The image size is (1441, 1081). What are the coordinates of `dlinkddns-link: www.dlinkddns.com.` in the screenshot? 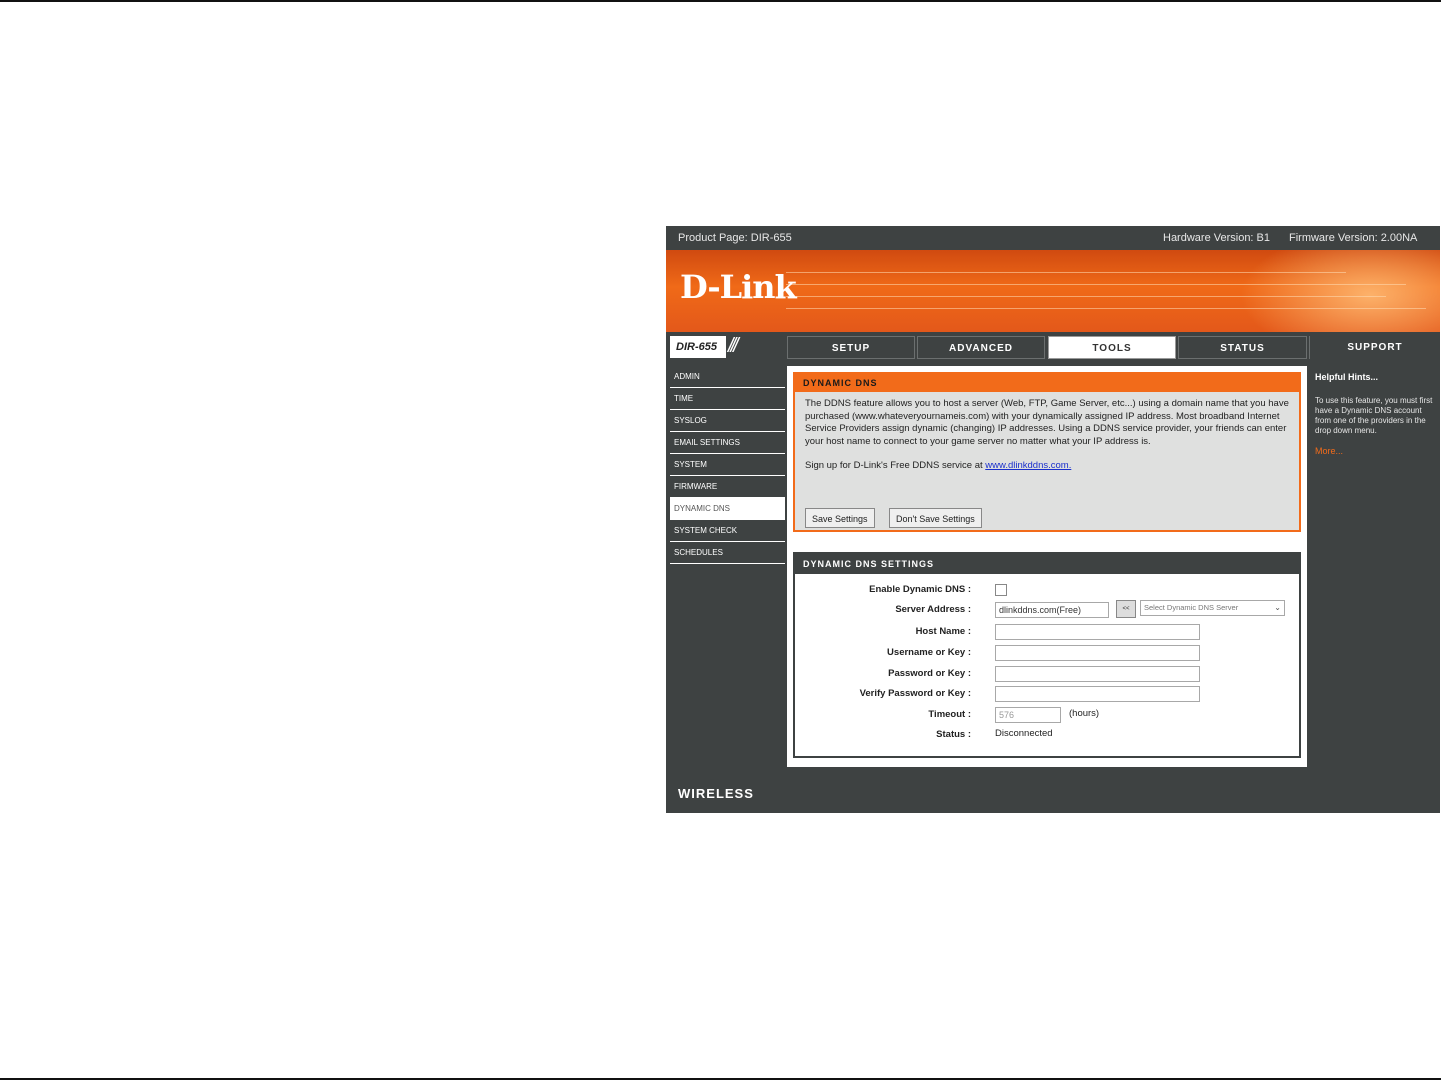 It's located at (1028, 465).